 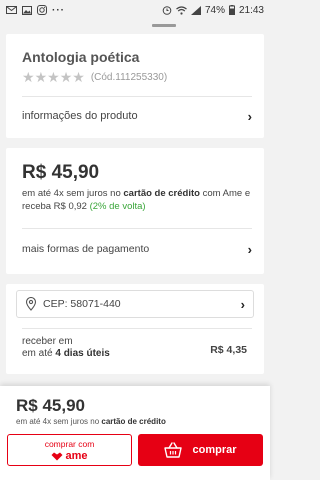 I want to click on alarm-icon, so click(x=167, y=10).